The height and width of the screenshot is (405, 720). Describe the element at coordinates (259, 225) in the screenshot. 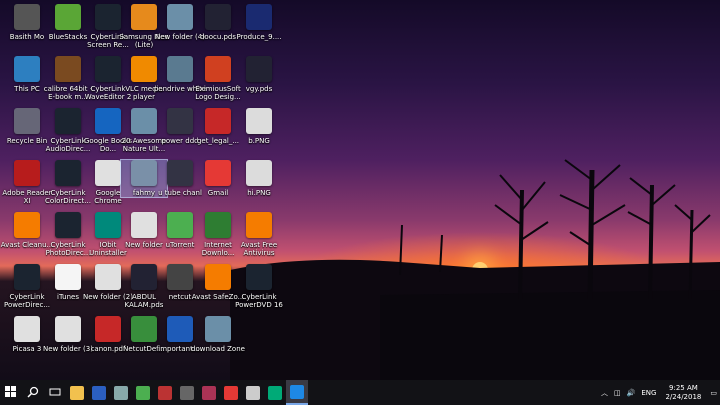

I see `avast-icon` at that location.